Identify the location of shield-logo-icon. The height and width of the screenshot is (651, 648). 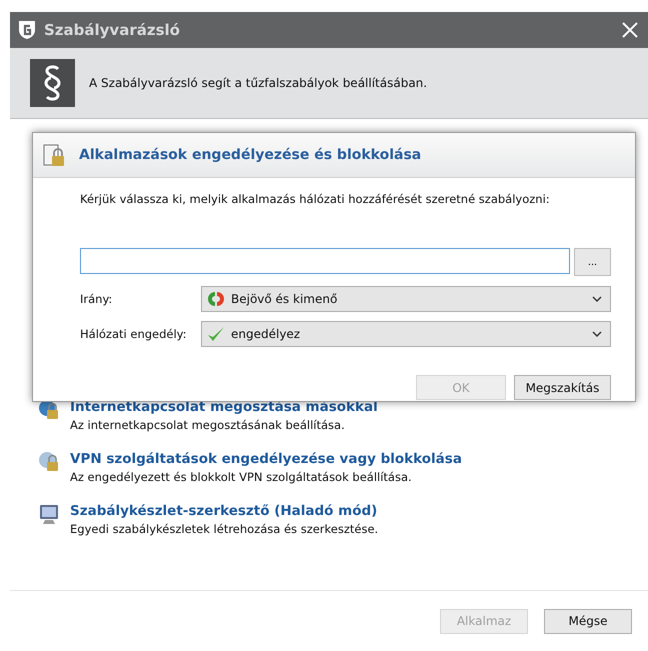
(27, 30).